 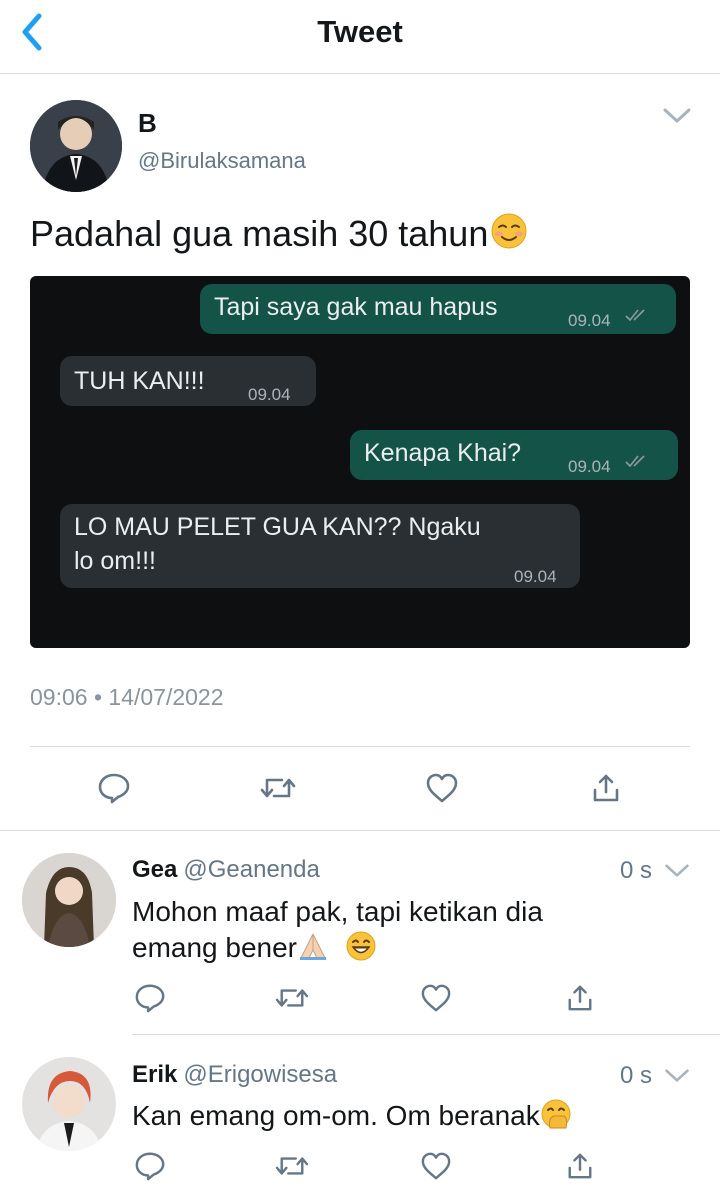 I want to click on chat-message-text: Kenapa Khai?, so click(x=443, y=453).